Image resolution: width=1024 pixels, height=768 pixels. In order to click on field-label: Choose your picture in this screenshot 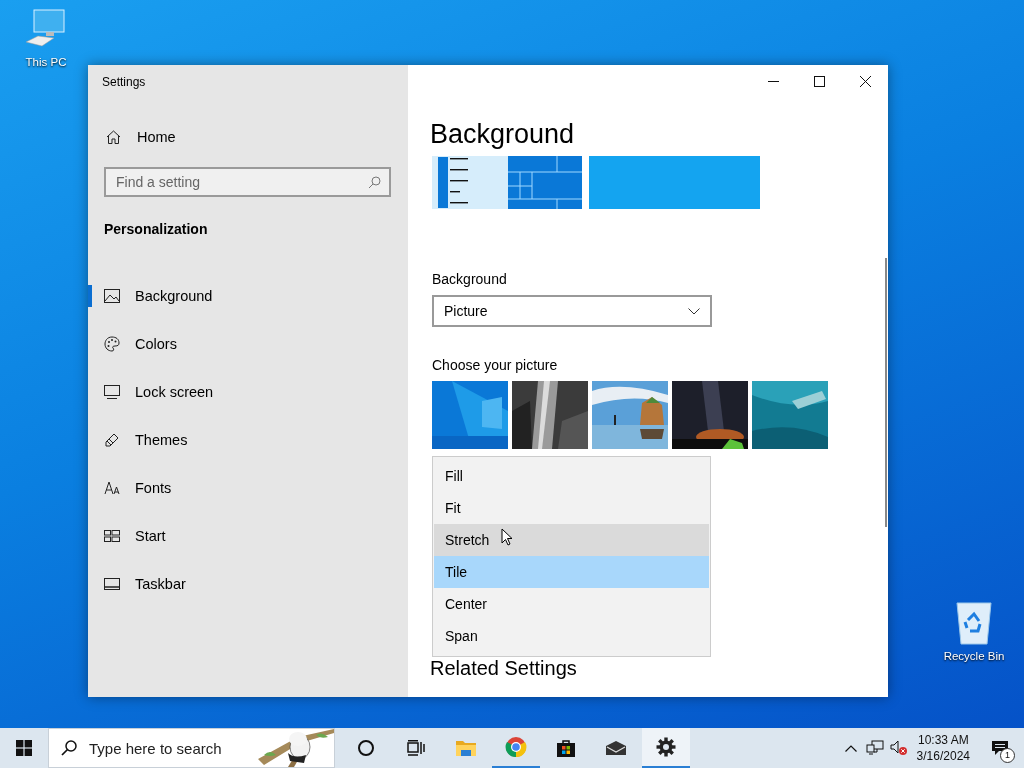, I will do `click(495, 365)`.